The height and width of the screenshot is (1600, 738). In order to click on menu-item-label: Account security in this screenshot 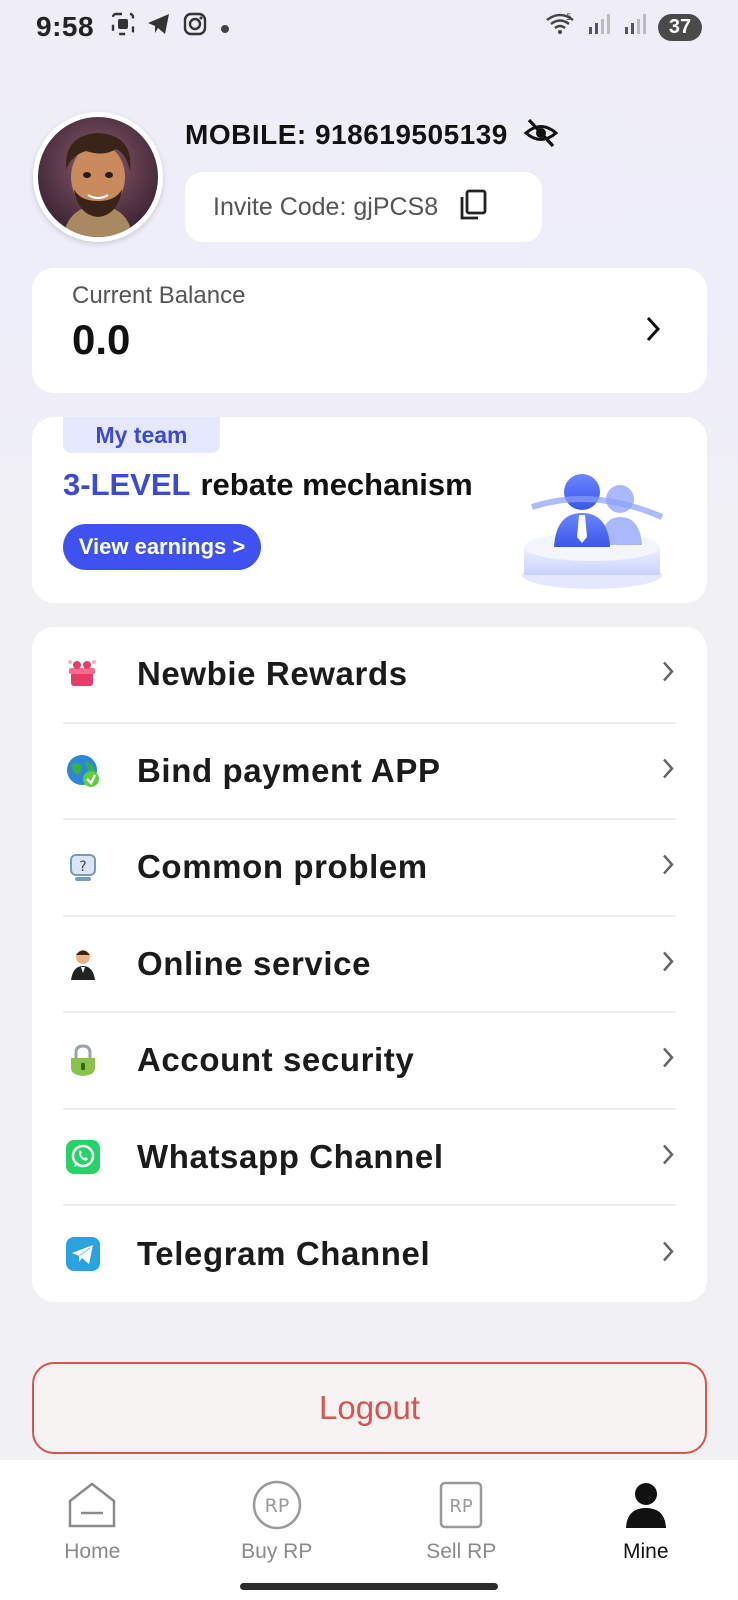, I will do `click(276, 1060)`.